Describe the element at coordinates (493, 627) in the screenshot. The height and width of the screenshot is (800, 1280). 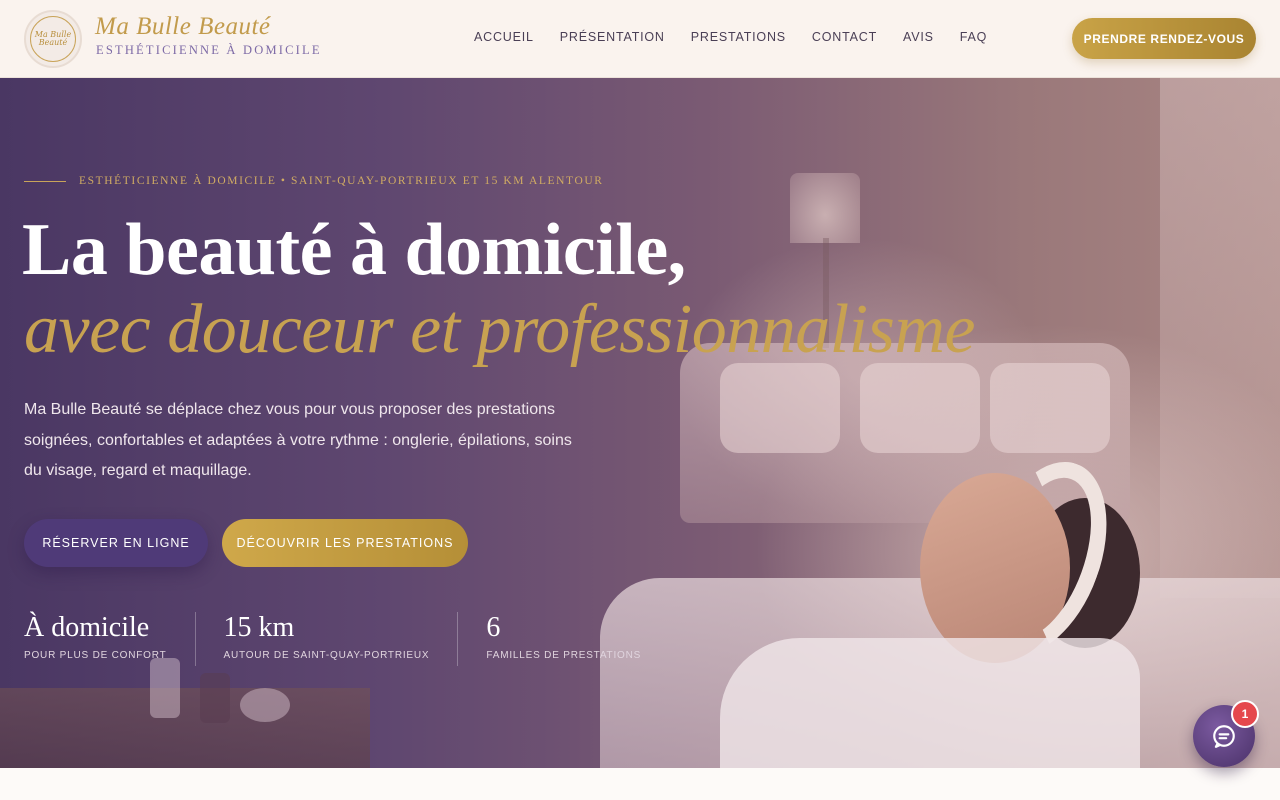
I see `stat-value: 6` at that location.